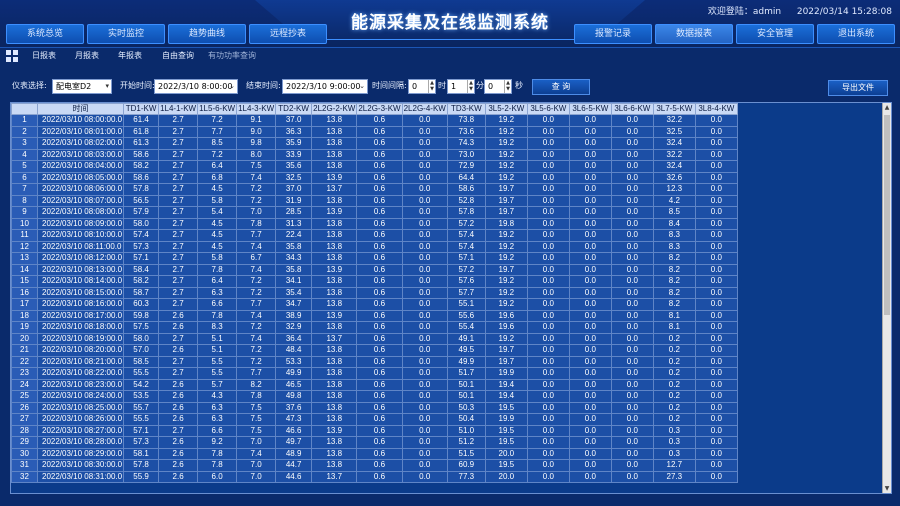 The image size is (900, 506). Describe the element at coordinates (80, 166) in the screenshot. I see `time-cell: 2022/03/10 08:04:00.0` at that location.